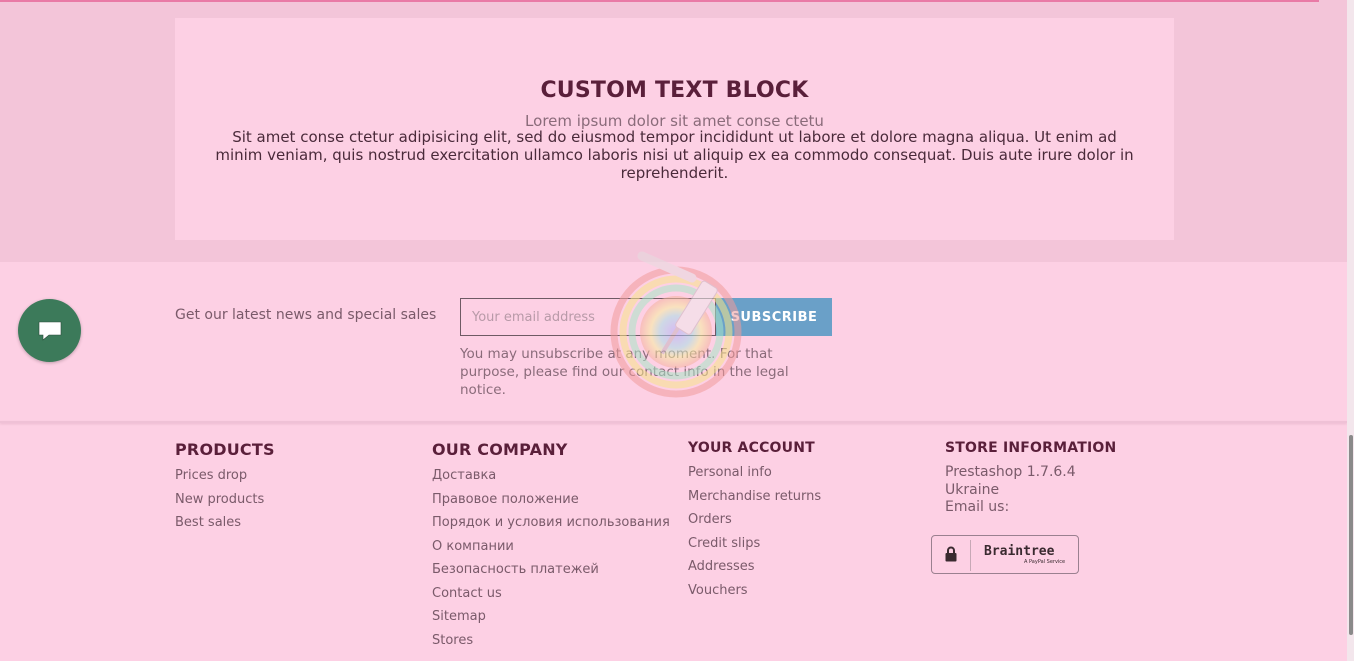 This screenshot has height=661, width=1354. What do you see at coordinates (551, 597) in the screenshot?
I see `footer-link-contact-us: Contact us` at bounding box center [551, 597].